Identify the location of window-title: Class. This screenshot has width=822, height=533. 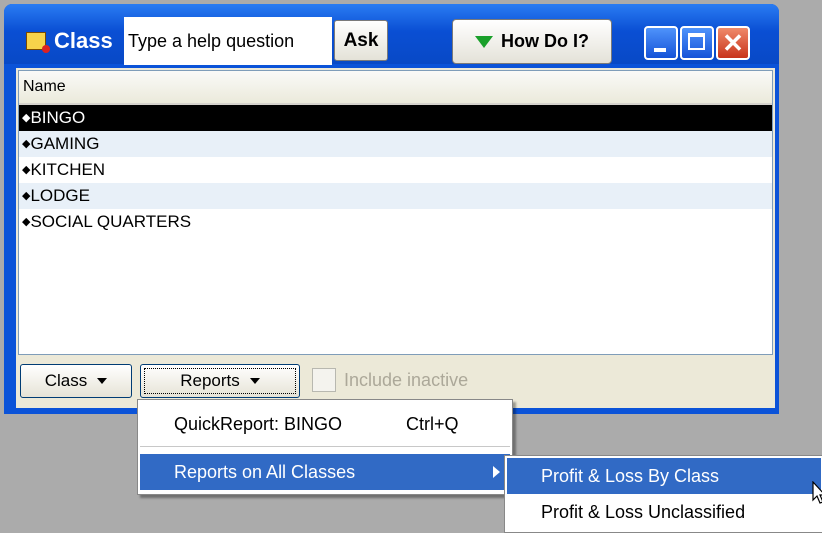
(83, 40).